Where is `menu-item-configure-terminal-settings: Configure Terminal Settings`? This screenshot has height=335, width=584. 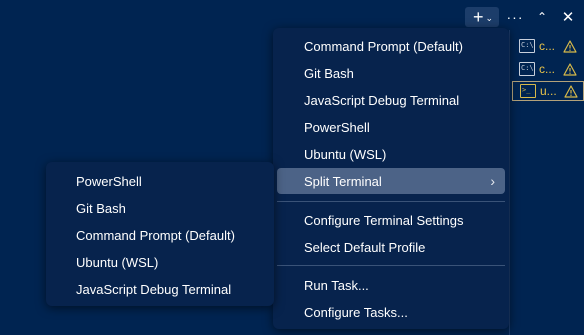
menu-item-configure-terminal-settings: Configure Terminal Settings is located at coordinates (391, 220).